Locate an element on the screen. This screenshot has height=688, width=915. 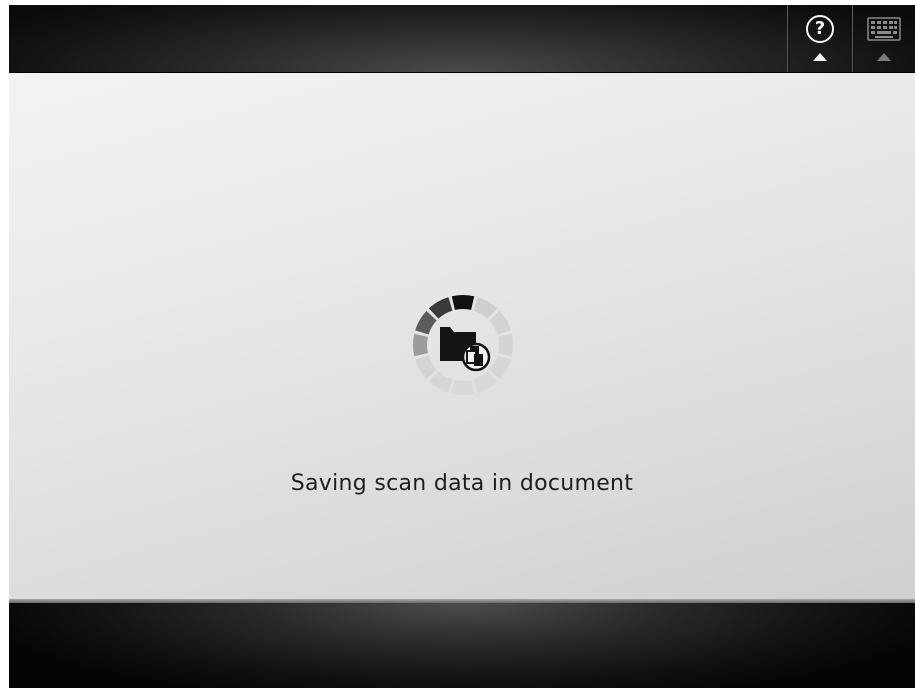
saving-to-folder-spinner-icon is located at coordinates (463, 345).